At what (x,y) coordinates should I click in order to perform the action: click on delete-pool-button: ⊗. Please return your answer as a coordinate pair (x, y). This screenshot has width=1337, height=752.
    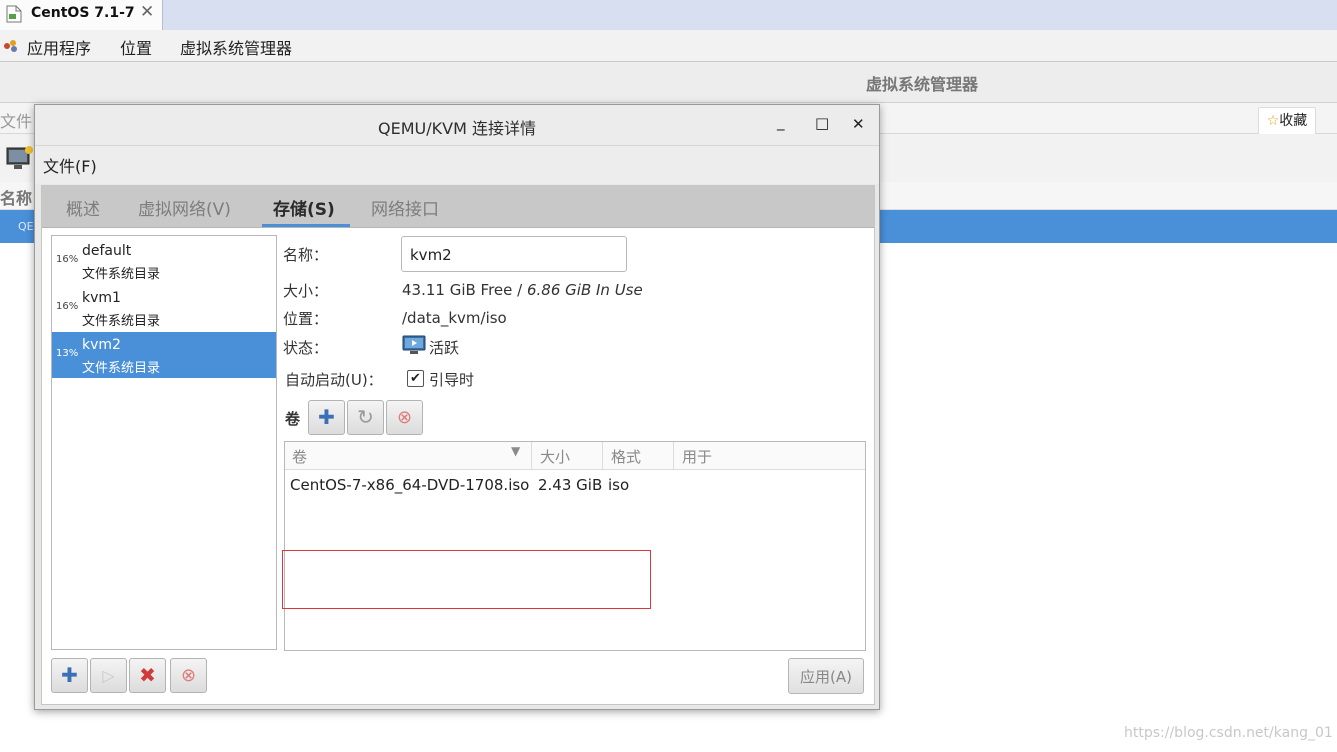
    Looking at the image, I should click on (188, 675).